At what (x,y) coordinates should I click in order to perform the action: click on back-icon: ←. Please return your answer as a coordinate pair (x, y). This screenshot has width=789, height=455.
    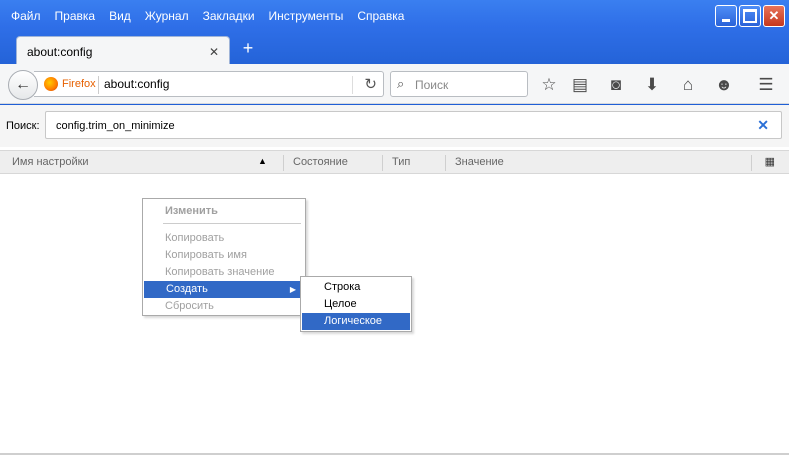
    Looking at the image, I should click on (23, 84).